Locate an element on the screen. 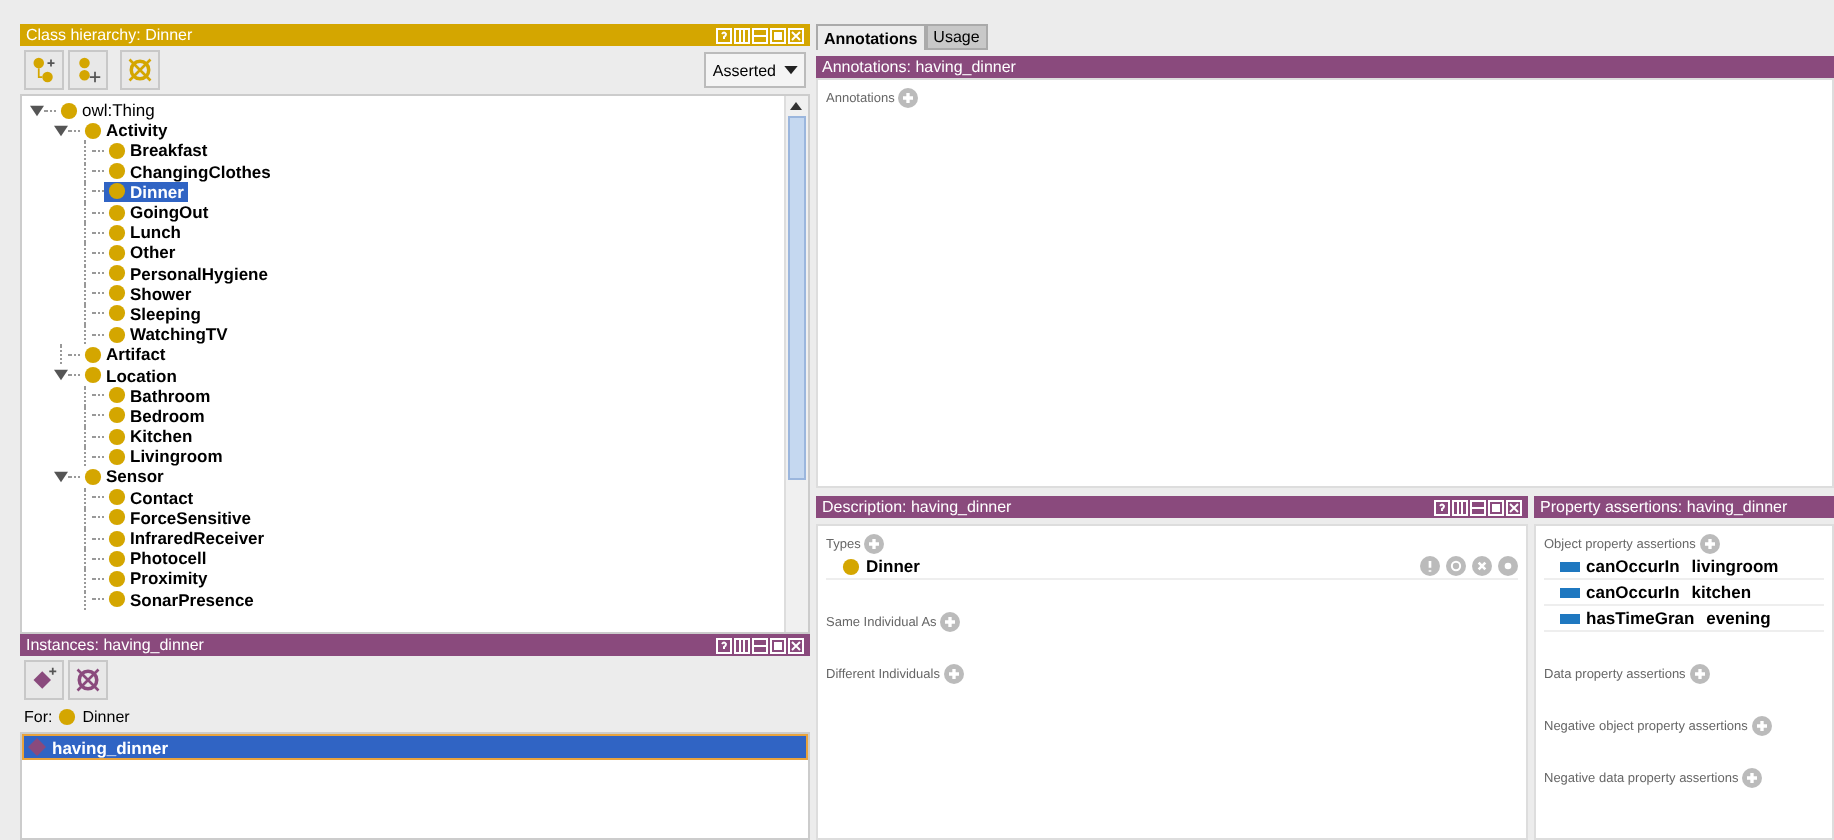 The image size is (1834, 840). tree-item: PersonalHygiene is located at coordinates (188, 273).